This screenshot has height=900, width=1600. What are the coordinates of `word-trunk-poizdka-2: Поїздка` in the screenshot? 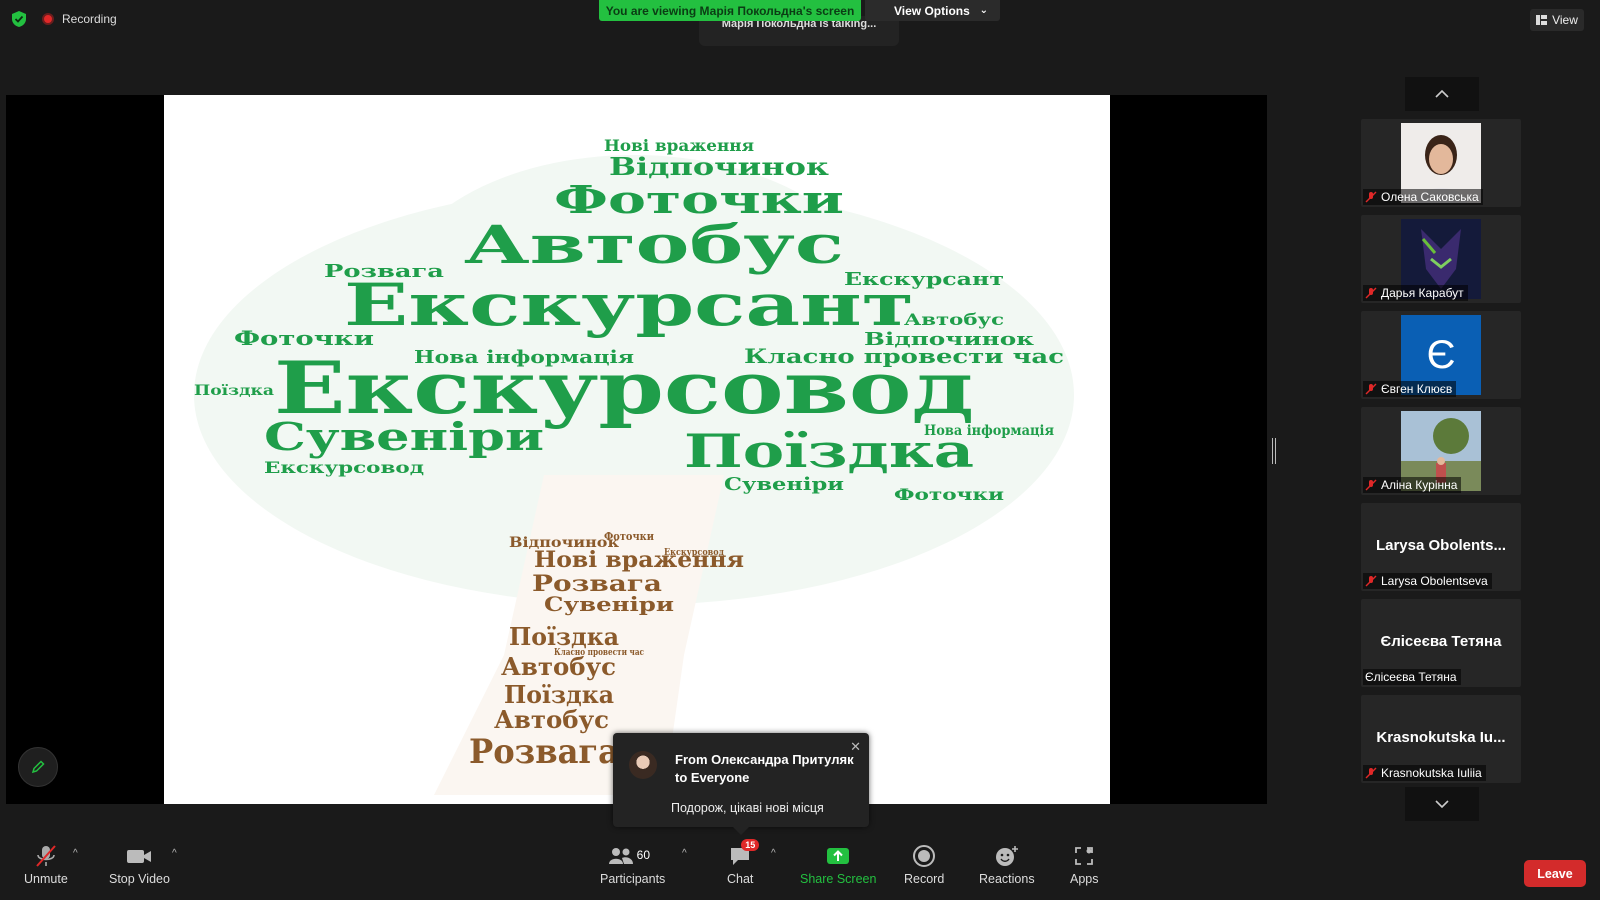 It's located at (559, 694).